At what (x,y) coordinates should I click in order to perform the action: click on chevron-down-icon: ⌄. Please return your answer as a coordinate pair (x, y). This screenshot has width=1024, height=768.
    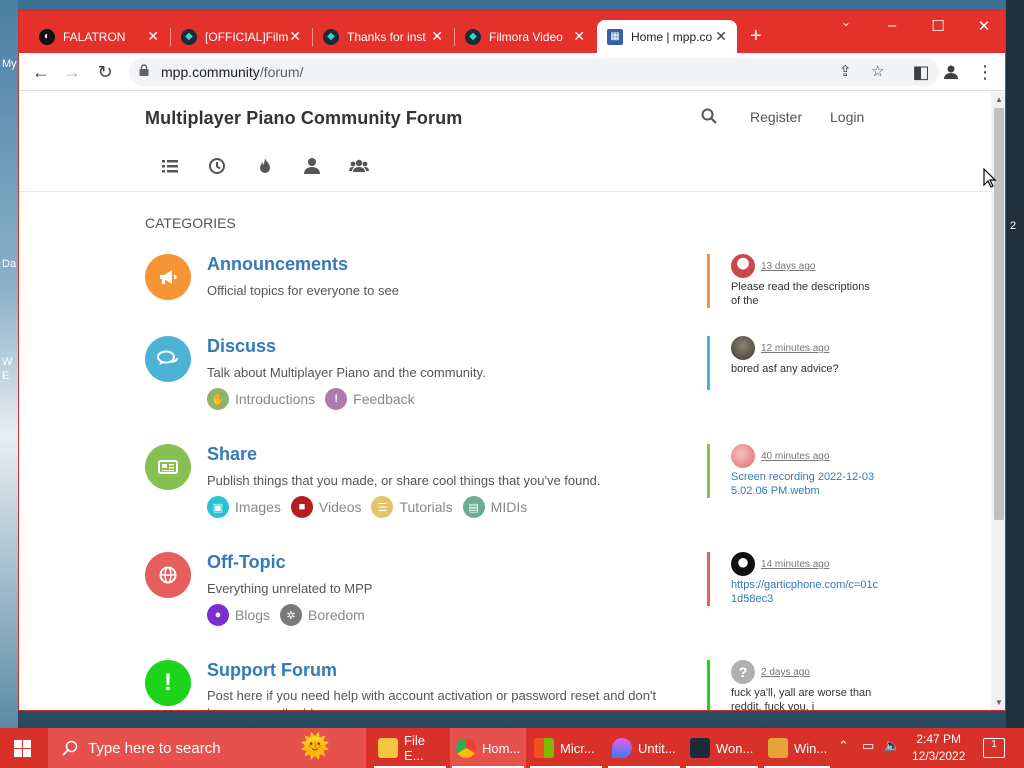
    Looking at the image, I should click on (846, 22).